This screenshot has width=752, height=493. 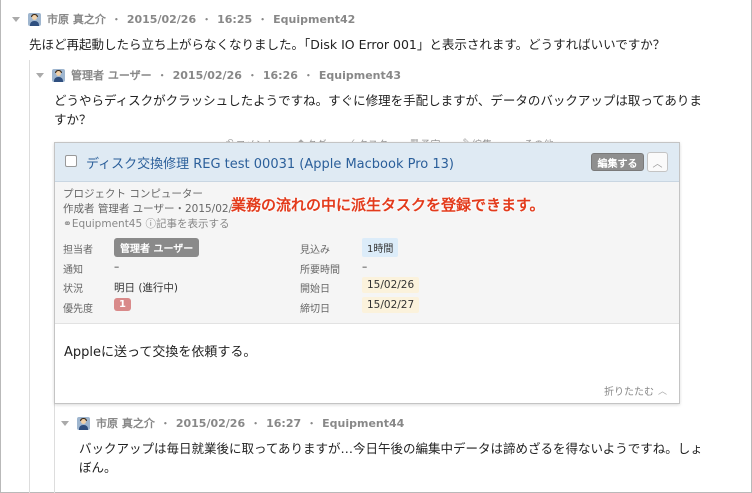 What do you see at coordinates (98, 467) in the screenshot?
I see `comment-text-line: ぼん。` at bounding box center [98, 467].